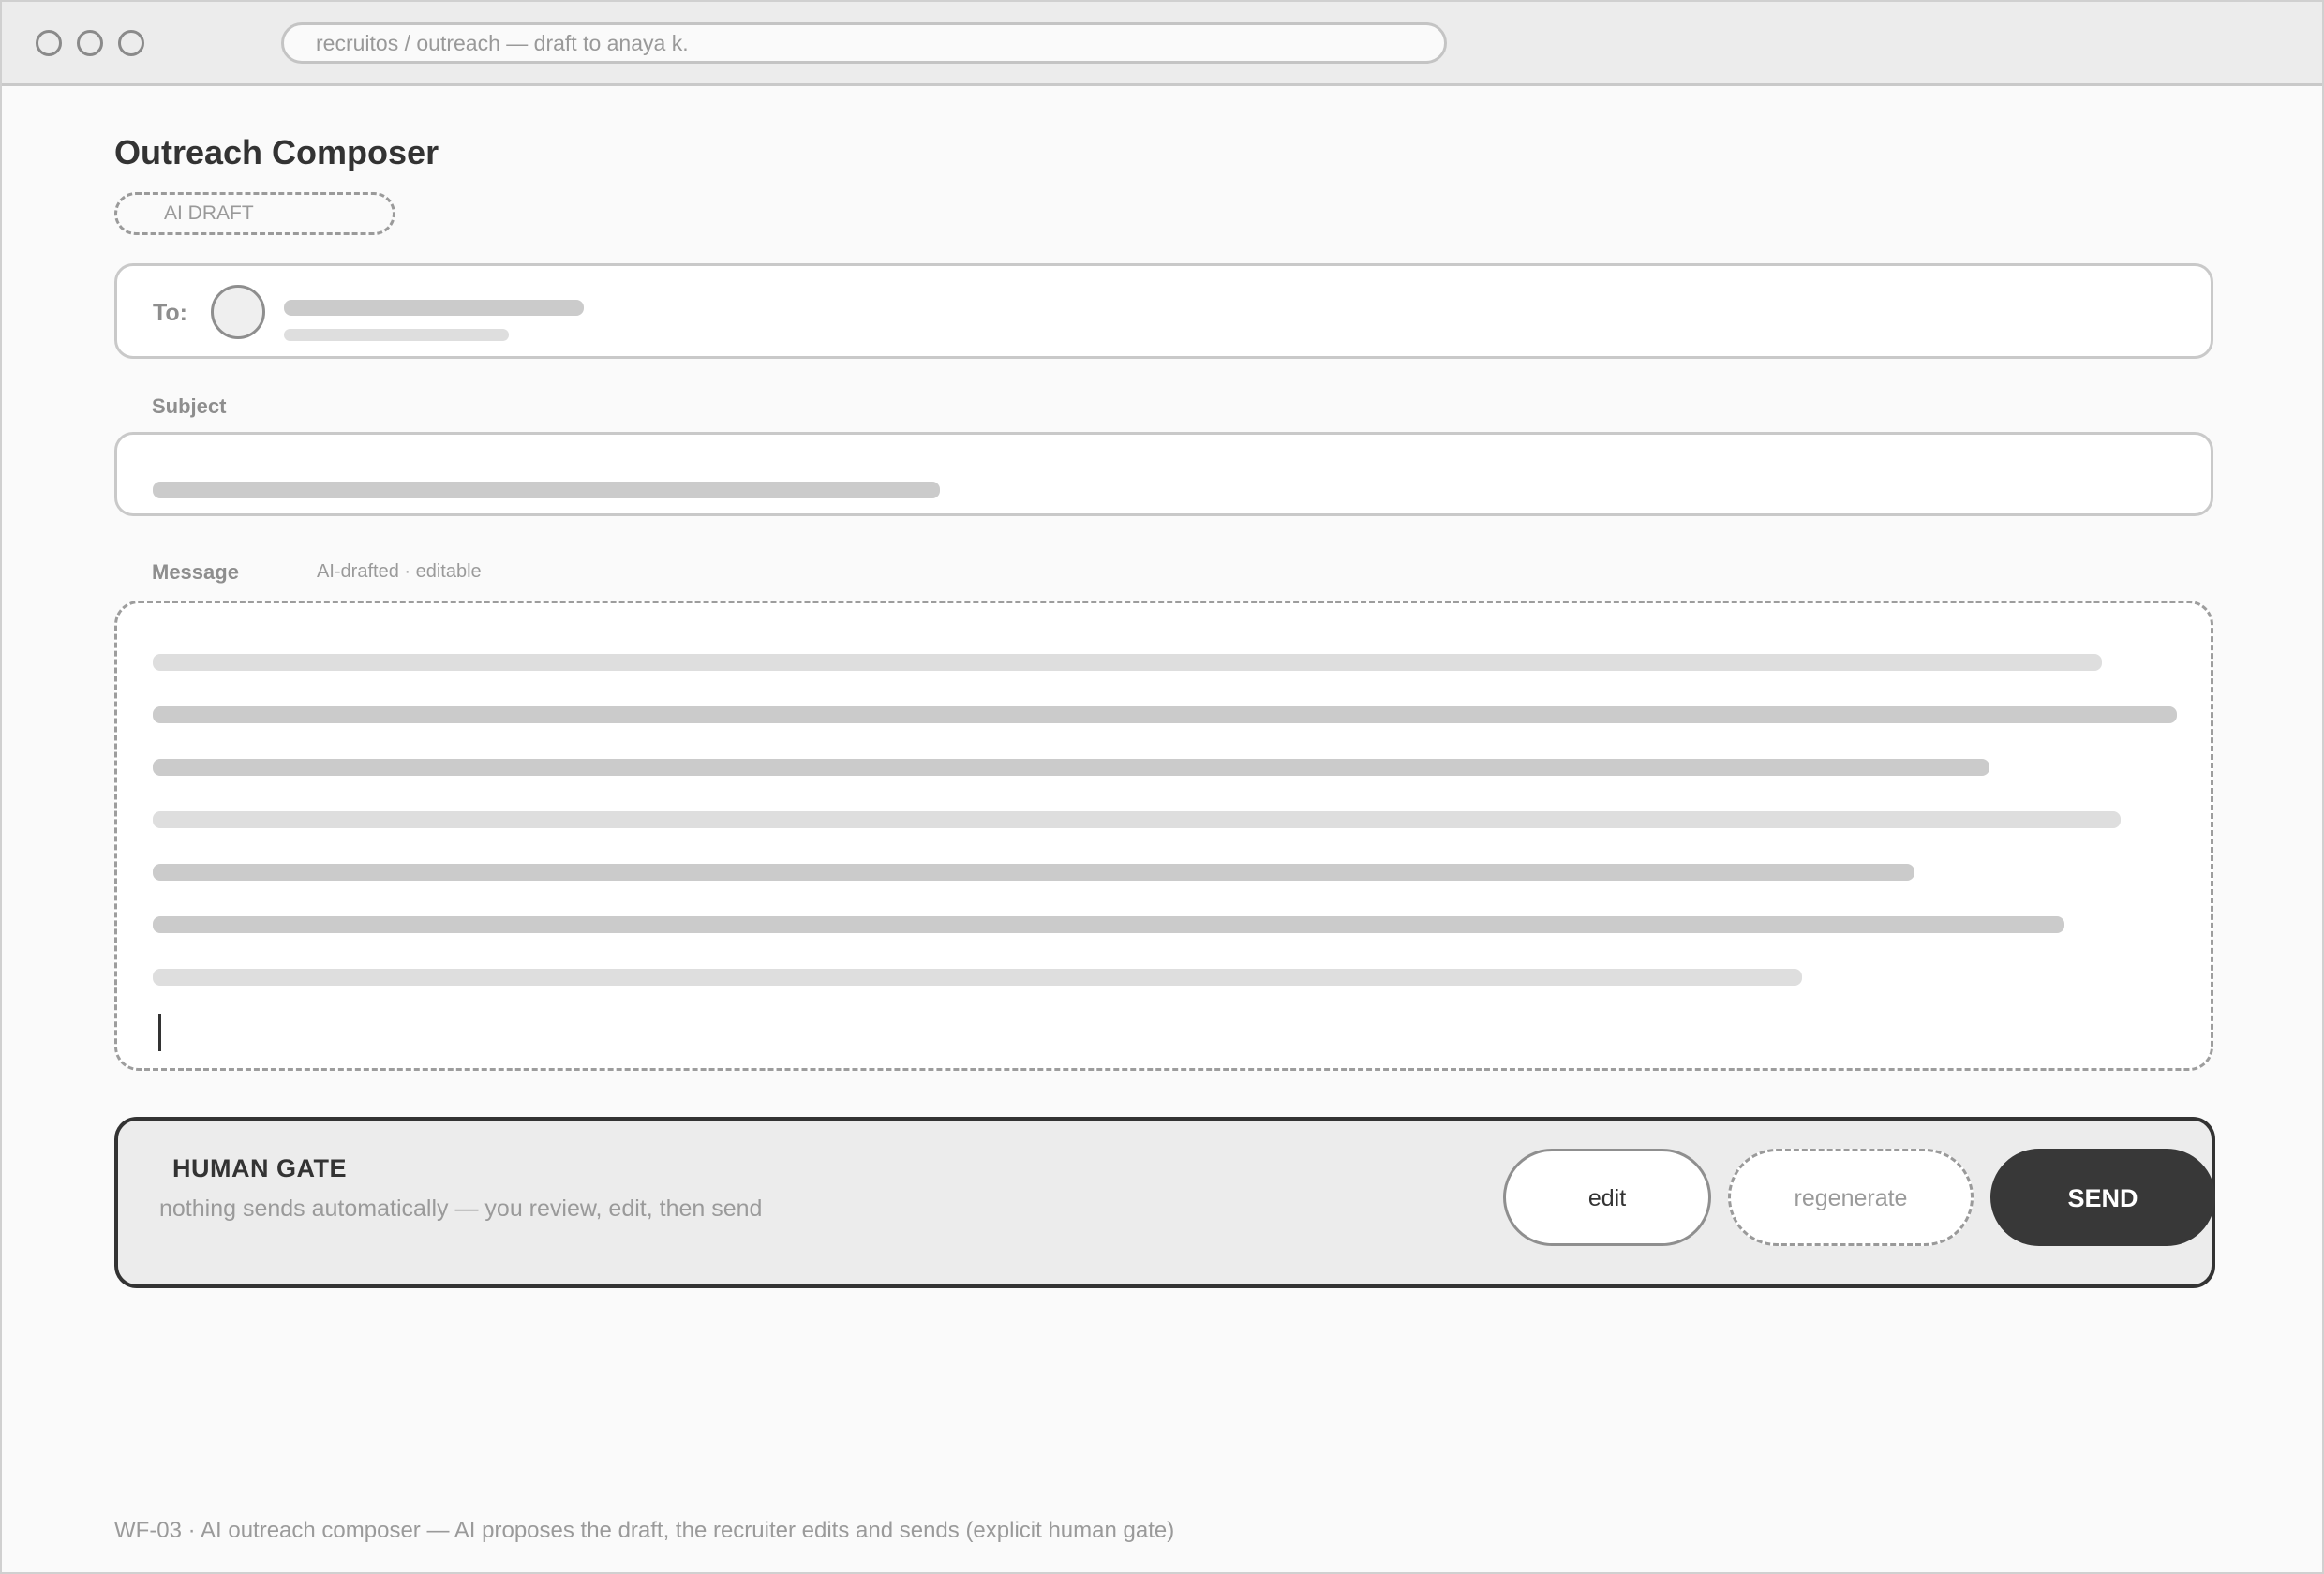 Image resolution: width=2324 pixels, height=1574 pixels. What do you see at coordinates (276, 152) in the screenshot?
I see `page-title: Outreach Composer` at bounding box center [276, 152].